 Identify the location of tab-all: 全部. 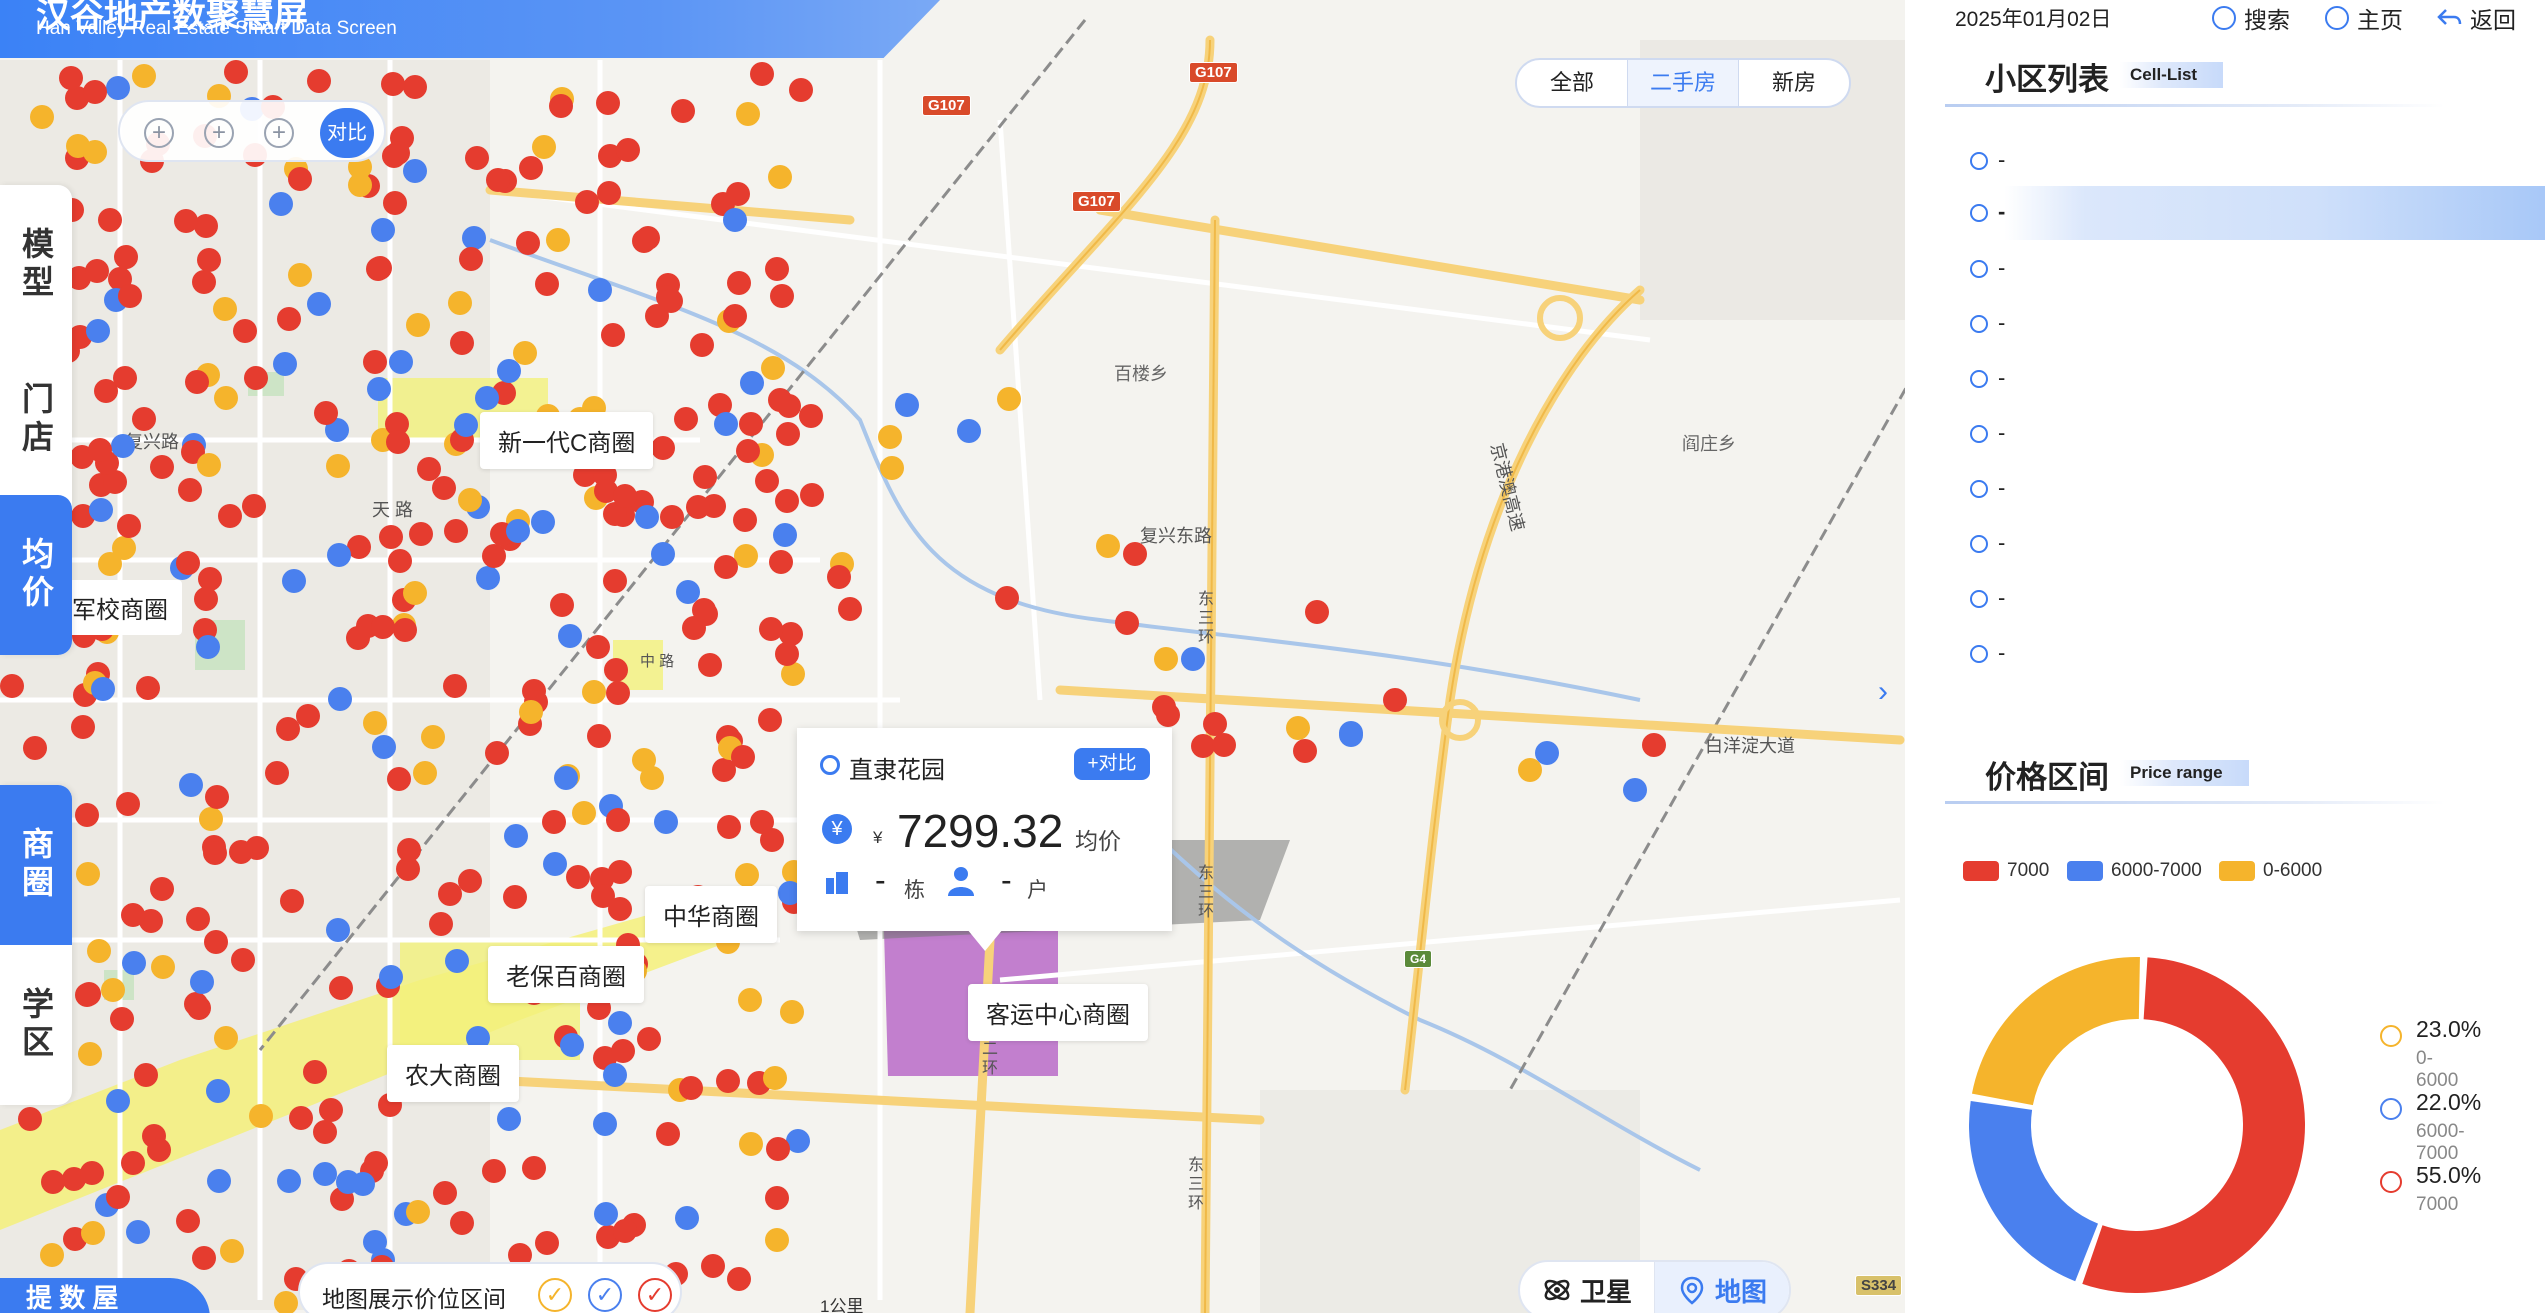
(1572, 83).